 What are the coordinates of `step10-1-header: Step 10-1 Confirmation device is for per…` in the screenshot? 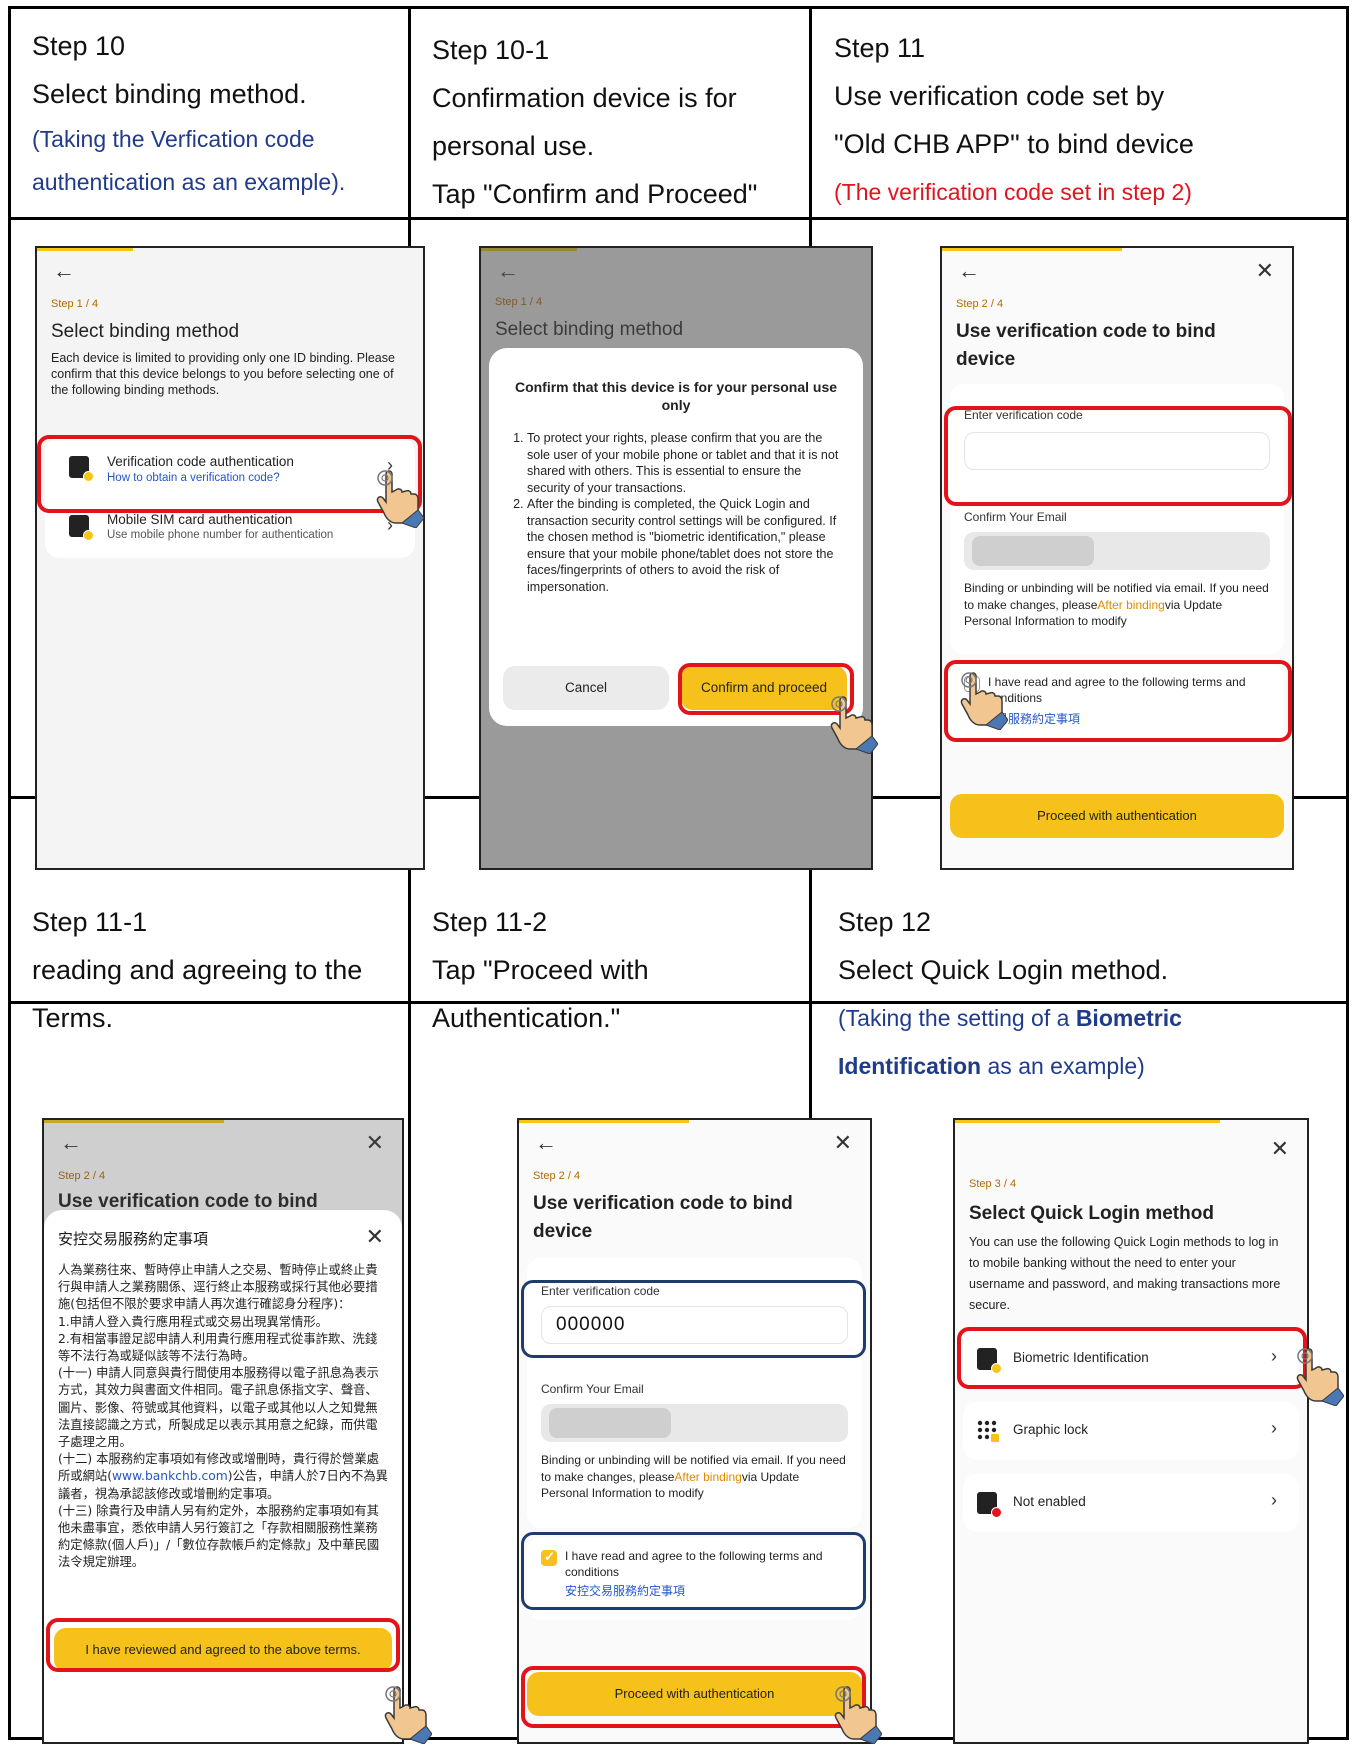 It's located at (607, 122).